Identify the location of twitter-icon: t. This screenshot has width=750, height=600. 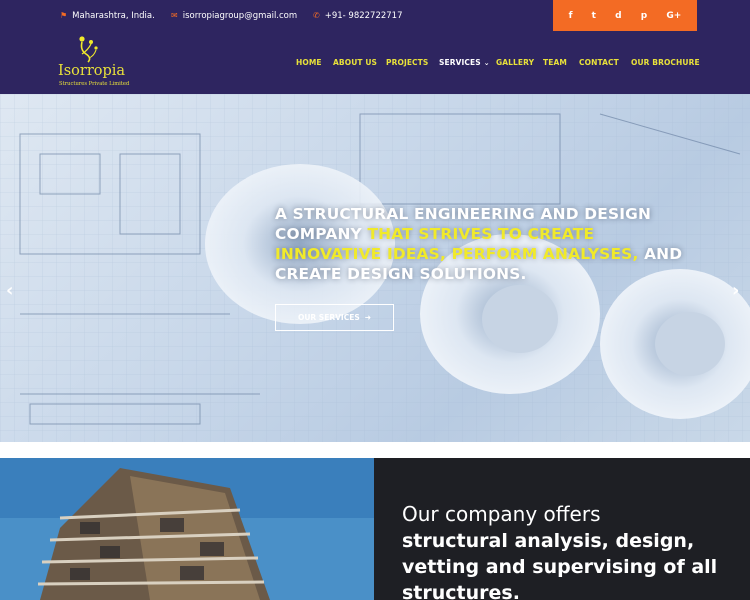
(594, 16).